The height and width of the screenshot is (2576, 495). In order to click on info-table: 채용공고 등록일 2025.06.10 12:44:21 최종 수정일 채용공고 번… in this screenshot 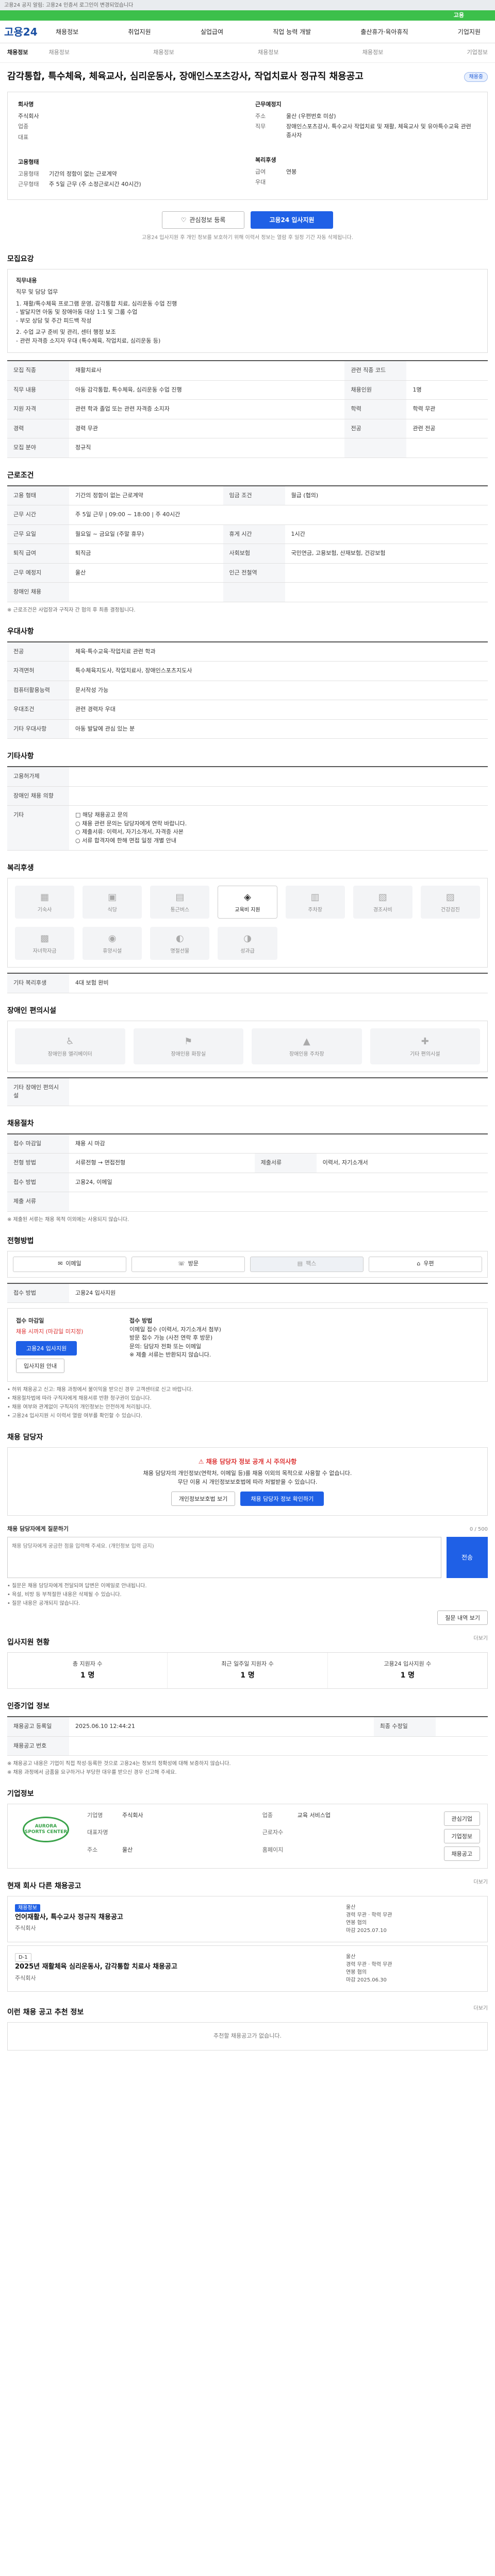, I will do `click(247, 1736)`.